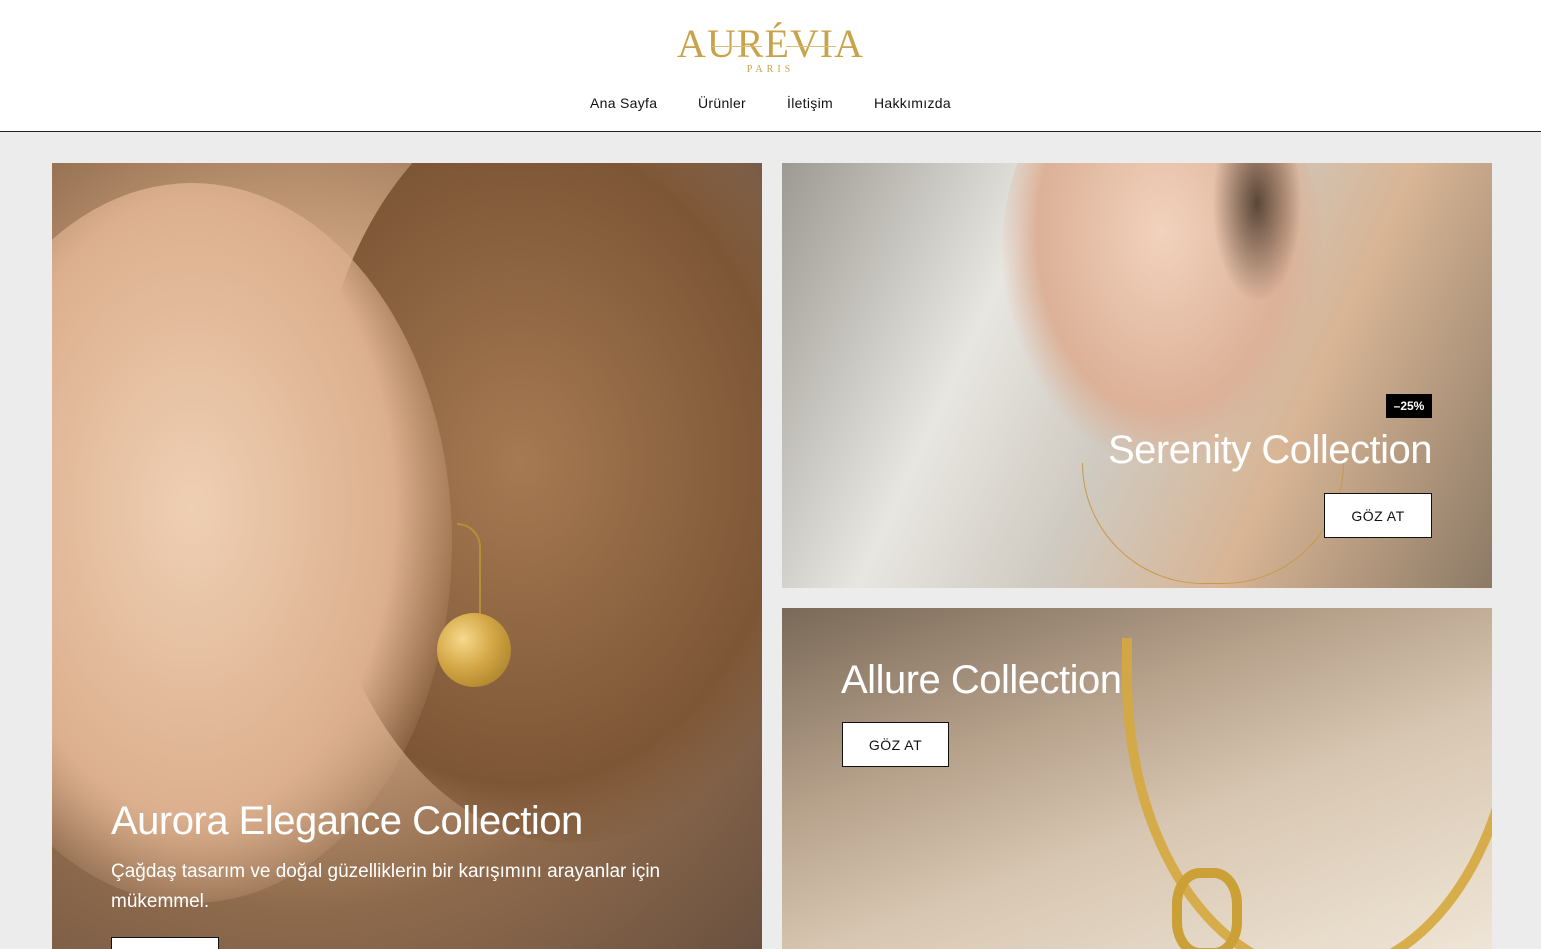  I want to click on gold-earring, so click(474, 650).